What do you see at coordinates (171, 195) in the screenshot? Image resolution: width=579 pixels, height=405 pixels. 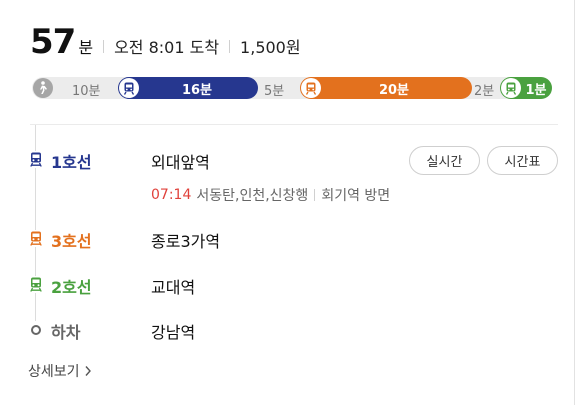 I see `departure-time: 07:14` at bounding box center [171, 195].